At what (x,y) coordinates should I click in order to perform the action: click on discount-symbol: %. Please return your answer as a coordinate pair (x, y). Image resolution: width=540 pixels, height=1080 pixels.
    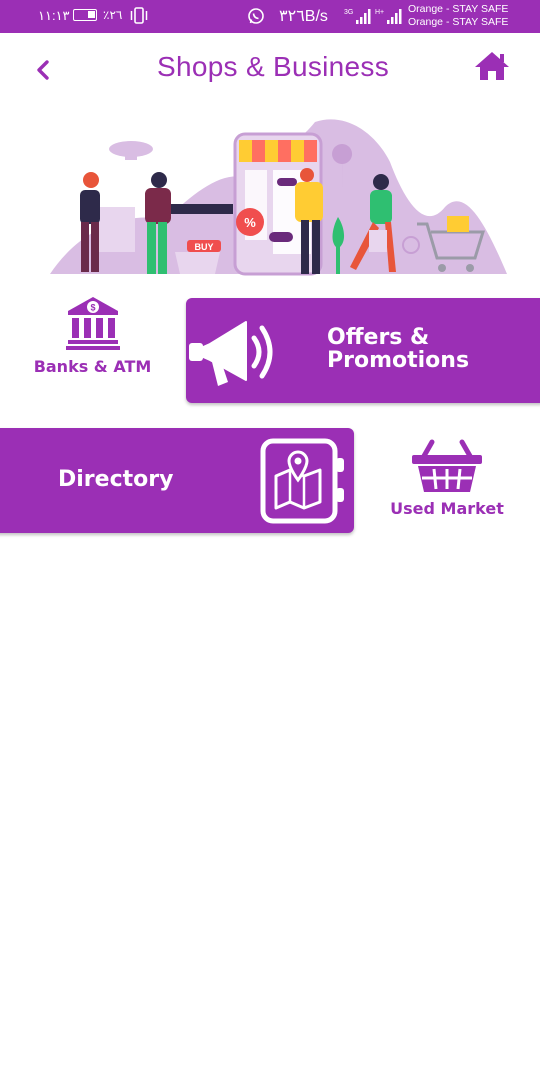
    Looking at the image, I should click on (250, 222).